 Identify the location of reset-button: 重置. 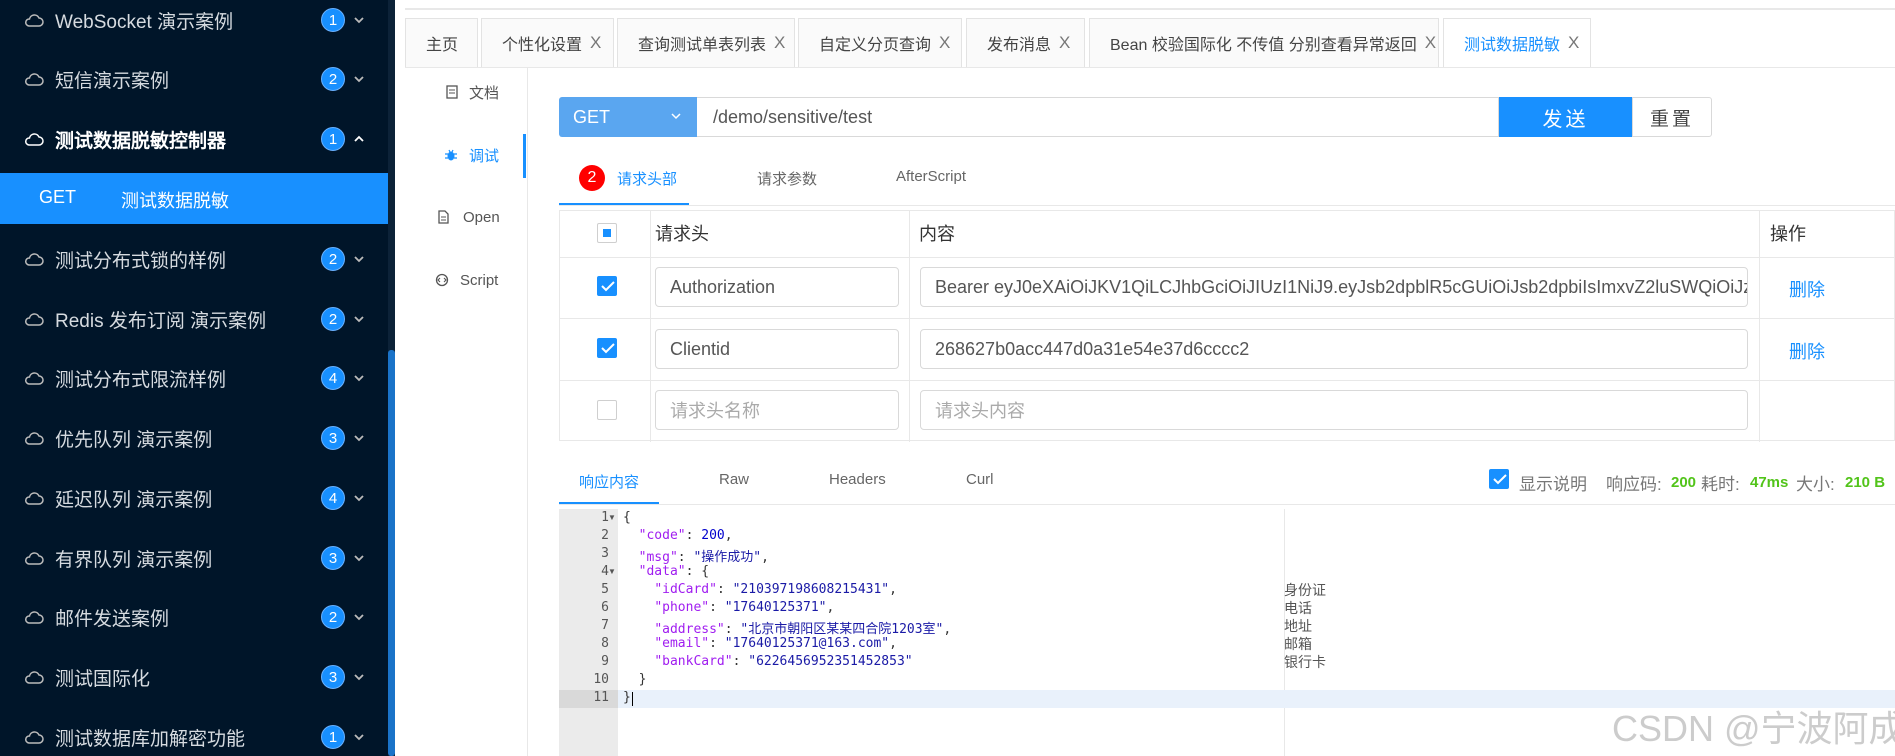
(1672, 117).